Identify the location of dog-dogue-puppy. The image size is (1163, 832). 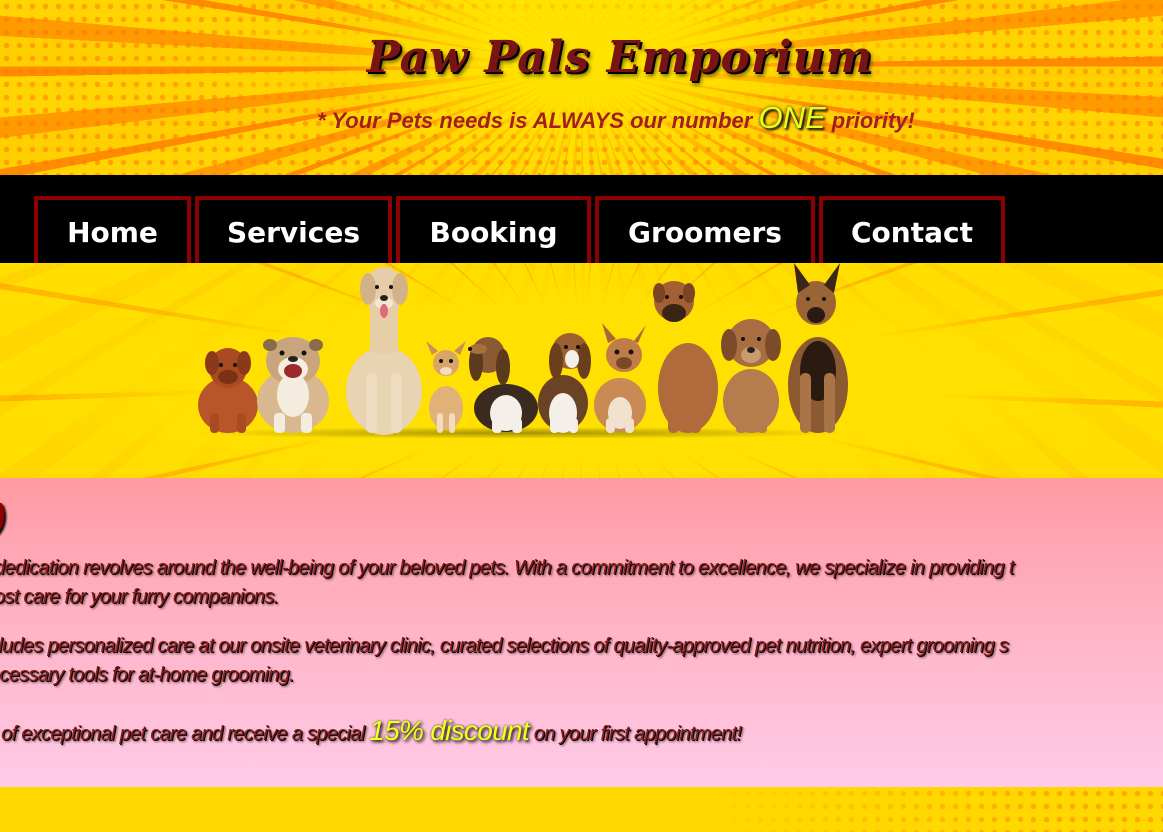
(228, 390).